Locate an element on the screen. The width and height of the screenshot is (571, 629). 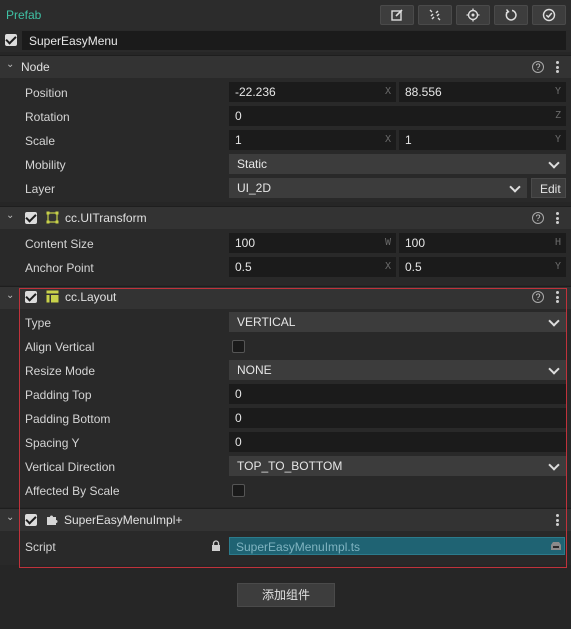
revert-icon is located at coordinates (511, 15).